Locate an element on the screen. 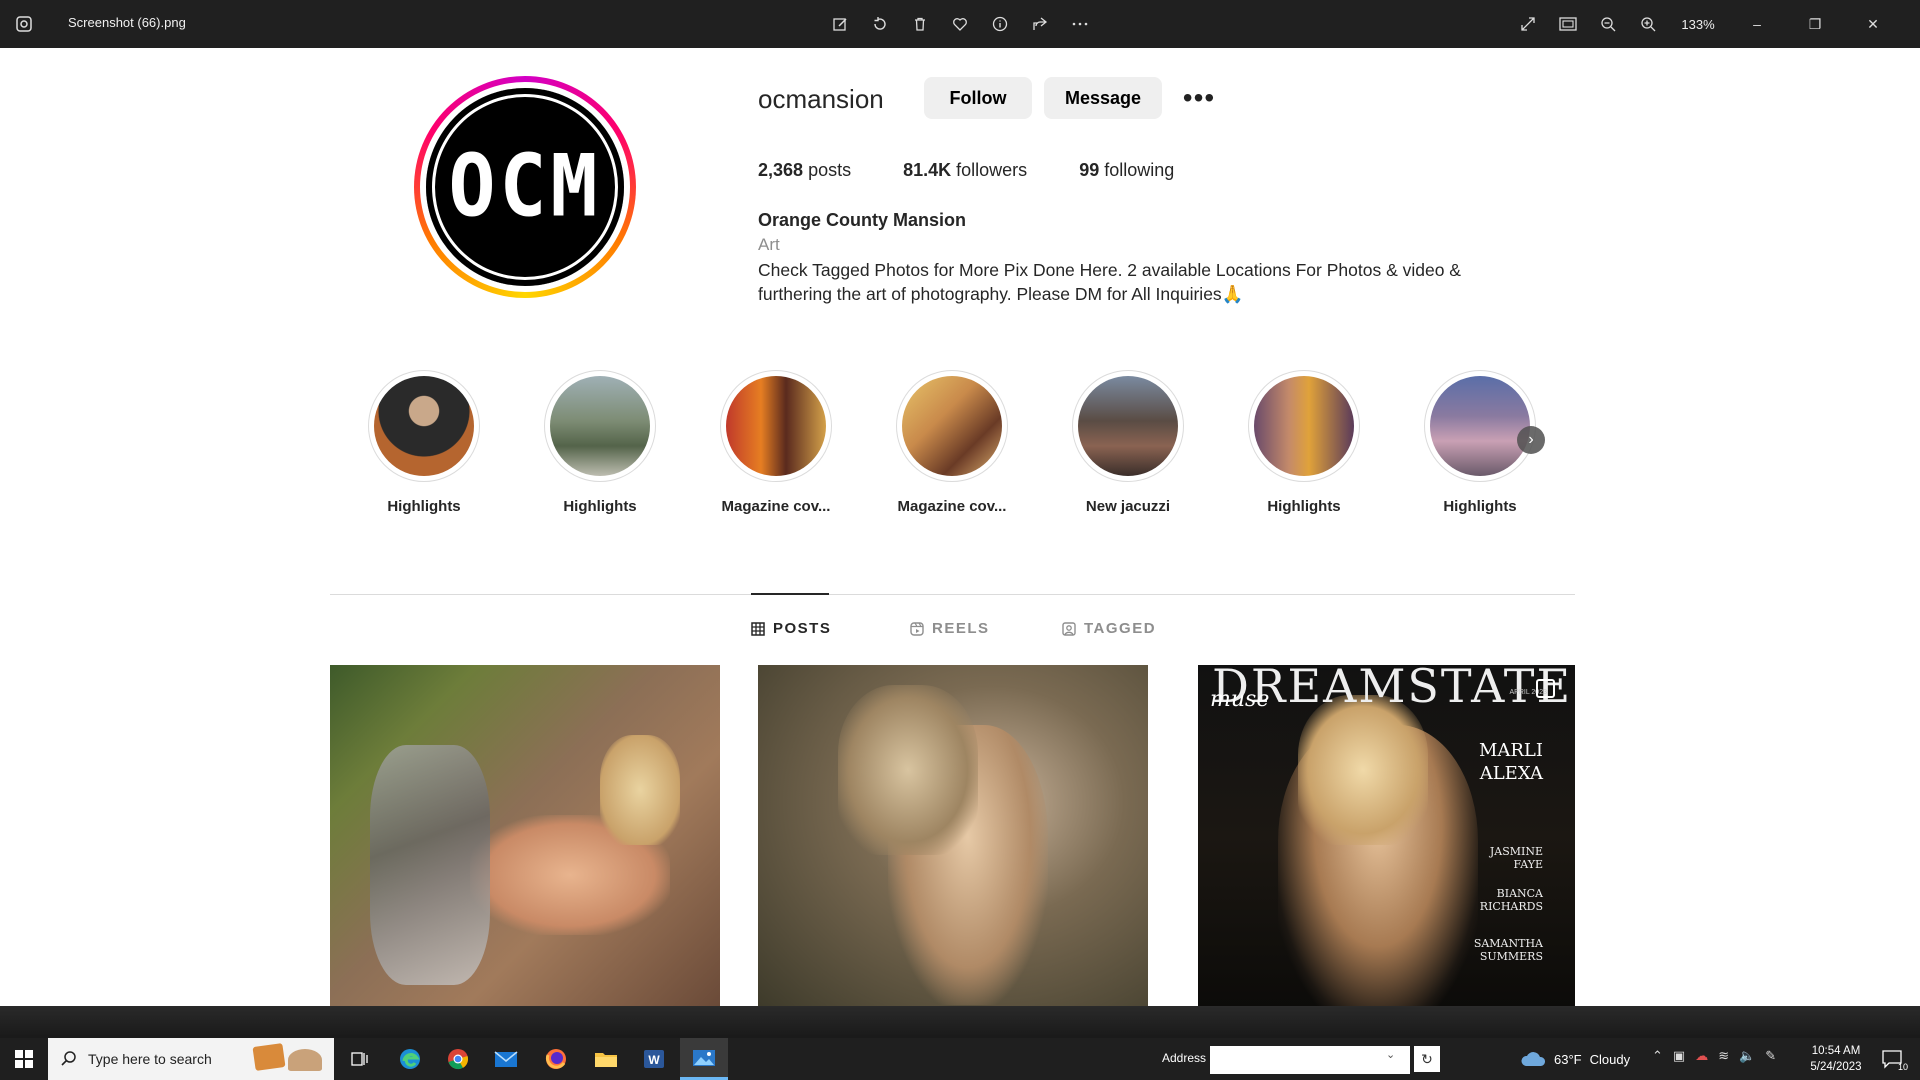 The height and width of the screenshot is (1080, 1920). profile-options-icon: ••• is located at coordinates (1199, 98).